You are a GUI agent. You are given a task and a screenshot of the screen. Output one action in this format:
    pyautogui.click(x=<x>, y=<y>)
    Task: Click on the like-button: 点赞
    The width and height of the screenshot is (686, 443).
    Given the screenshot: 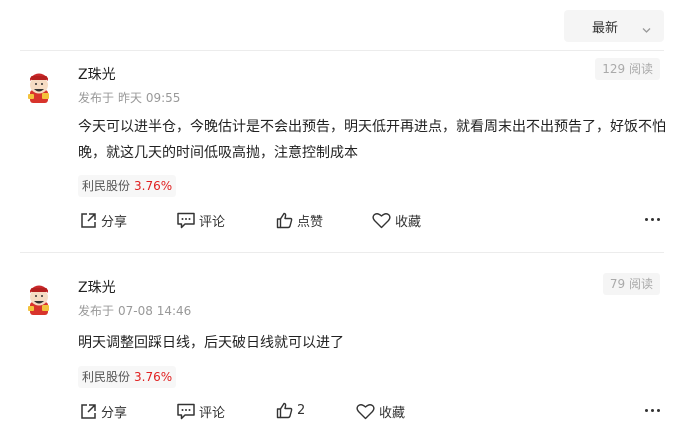 What is the action you would take?
    pyautogui.click(x=299, y=220)
    